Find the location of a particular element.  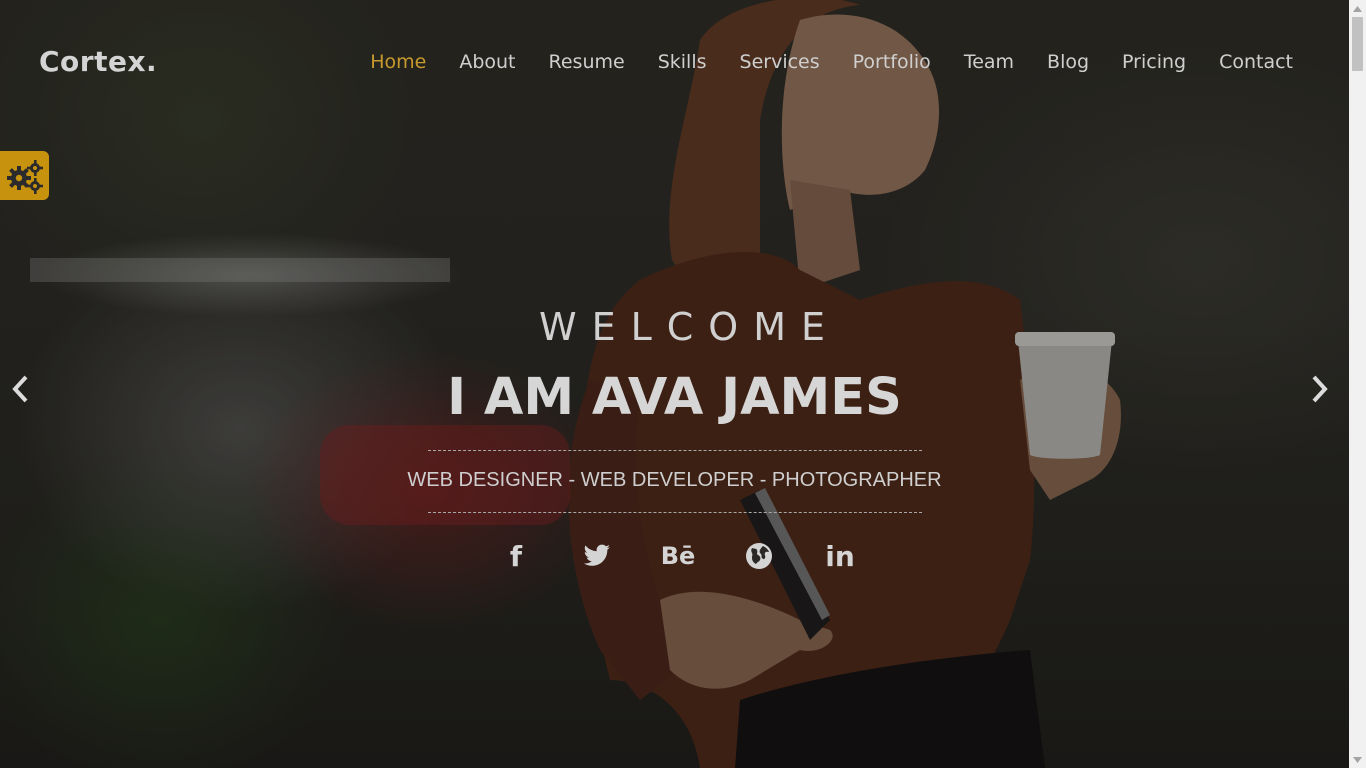

globe-link is located at coordinates (759, 556).